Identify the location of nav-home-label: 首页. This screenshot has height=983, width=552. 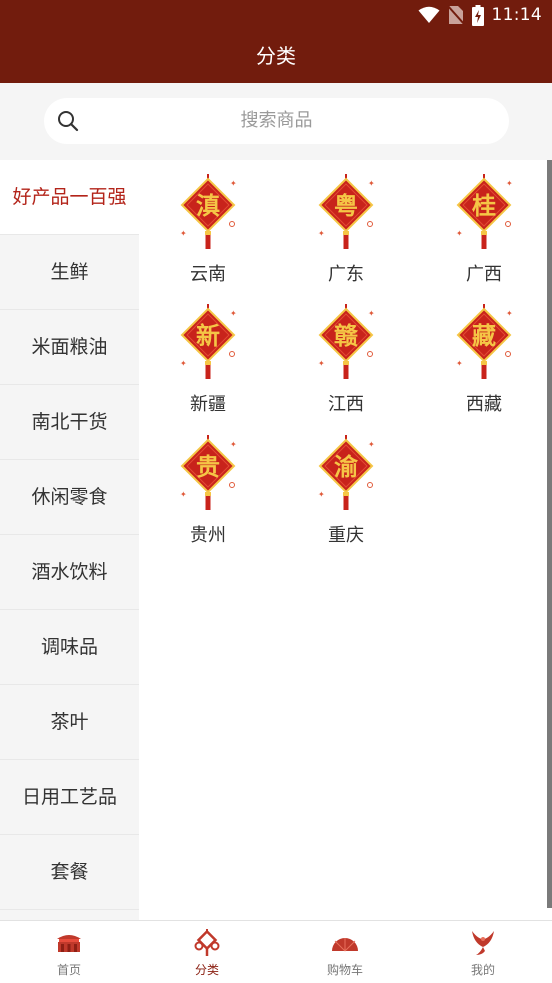
(68, 970).